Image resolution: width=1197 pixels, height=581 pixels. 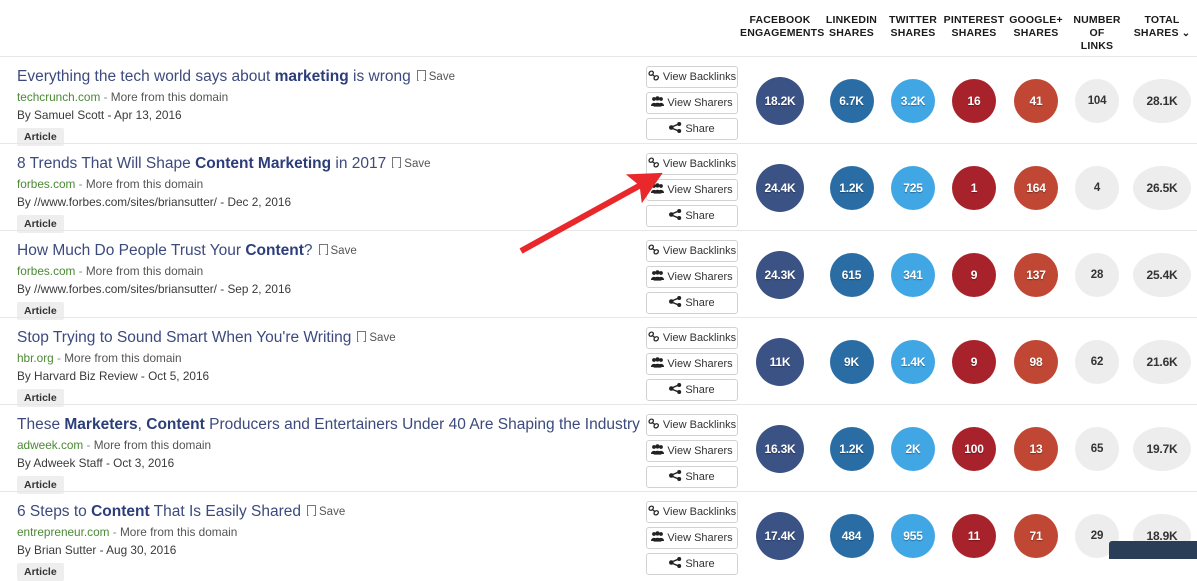 What do you see at coordinates (913, 188) in the screenshot?
I see `metric-twitter-shares: 725` at bounding box center [913, 188].